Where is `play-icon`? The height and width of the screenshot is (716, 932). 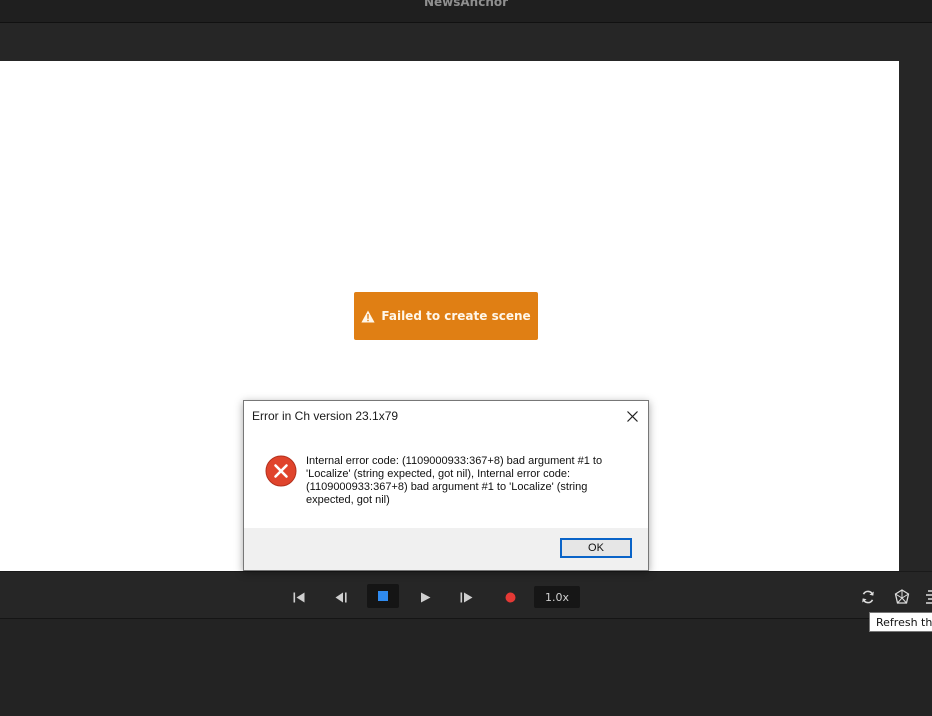 play-icon is located at coordinates (425, 597).